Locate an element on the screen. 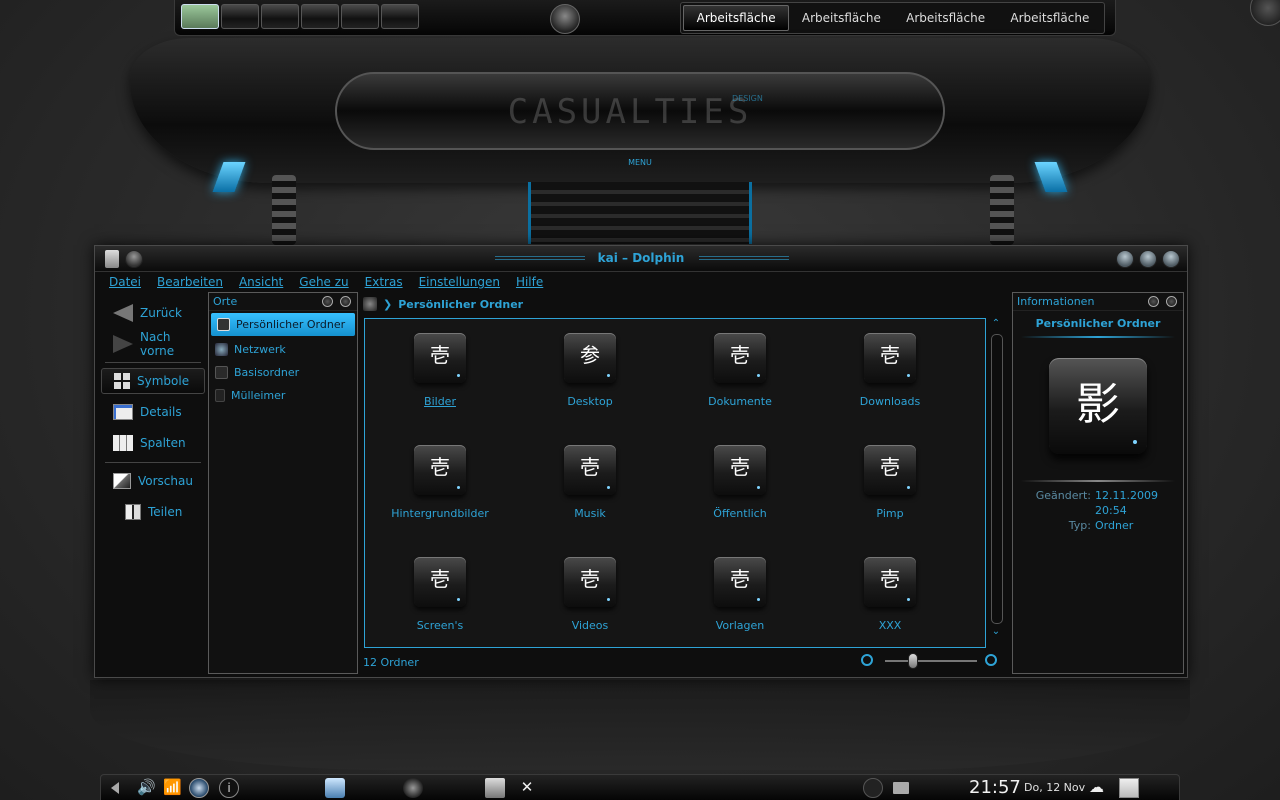 This screenshot has height=800, width=1280. folder-item: 壱 Bilder is located at coordinates (440, 375).